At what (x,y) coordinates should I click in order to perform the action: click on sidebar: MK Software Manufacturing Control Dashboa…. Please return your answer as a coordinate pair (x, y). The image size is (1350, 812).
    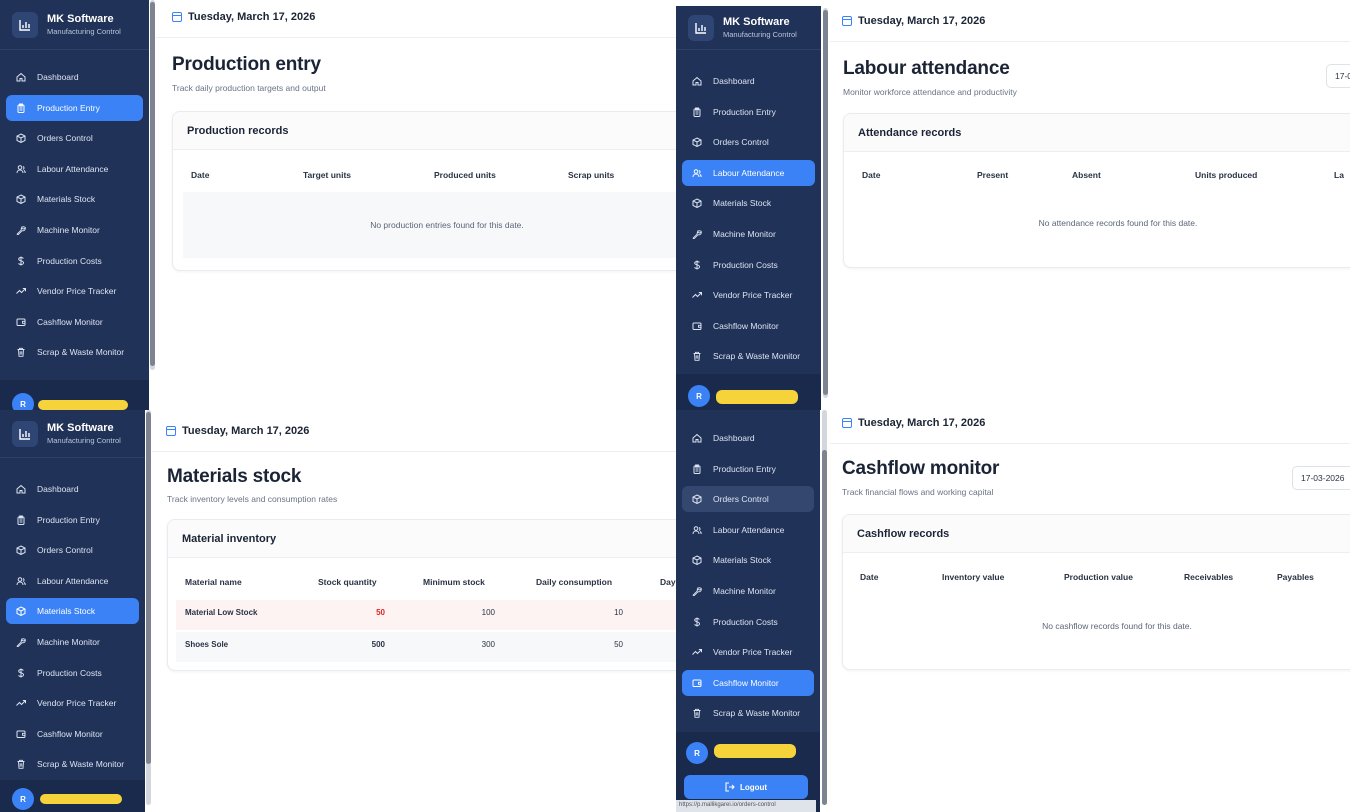
    Looking at the image, I should click on (72, 611).